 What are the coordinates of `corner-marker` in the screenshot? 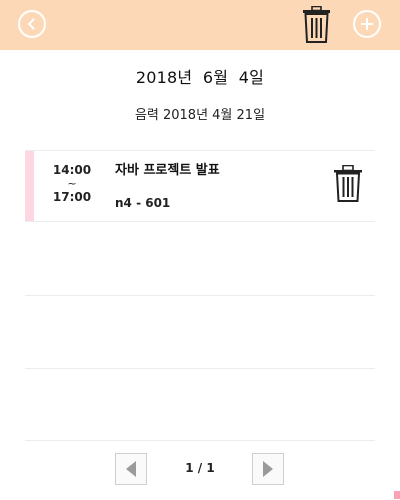 It's located at (397, 495).